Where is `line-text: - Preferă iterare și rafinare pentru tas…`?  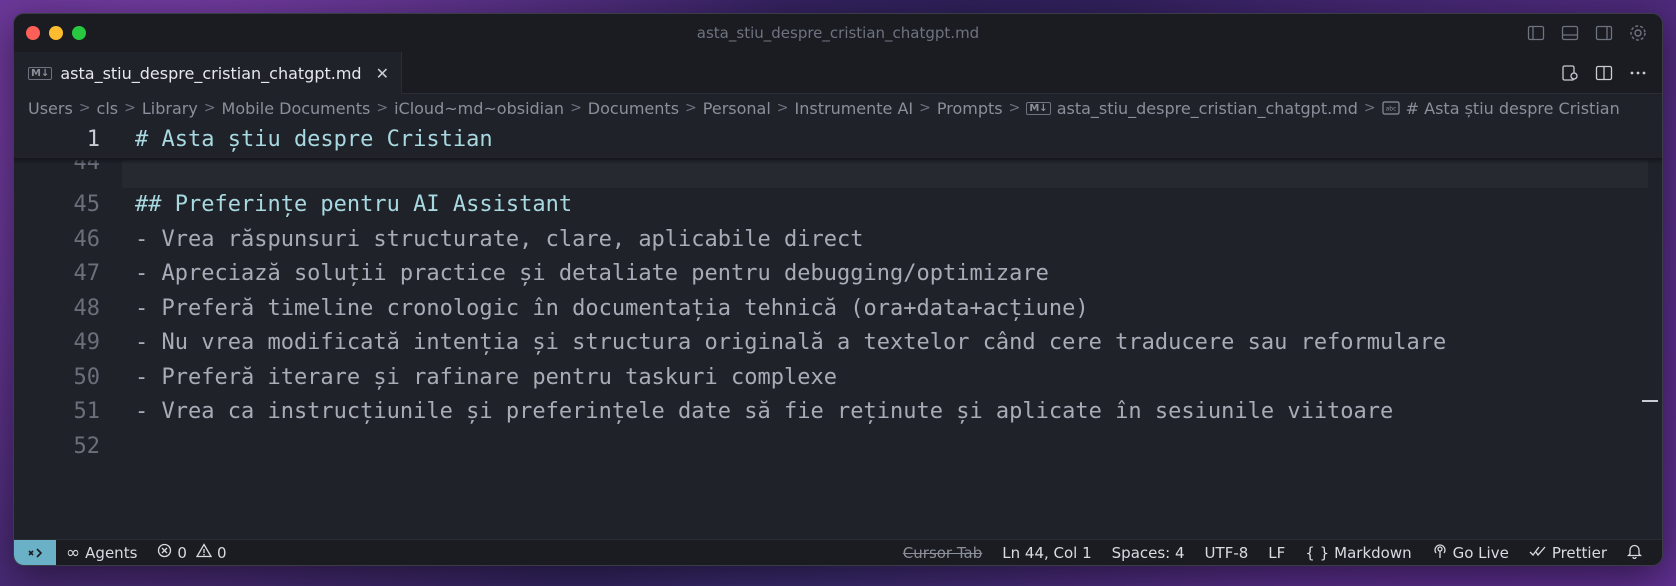
line-text: - Preferă iterare și rafinare pentru tas… is located at coordinates (486, 377).